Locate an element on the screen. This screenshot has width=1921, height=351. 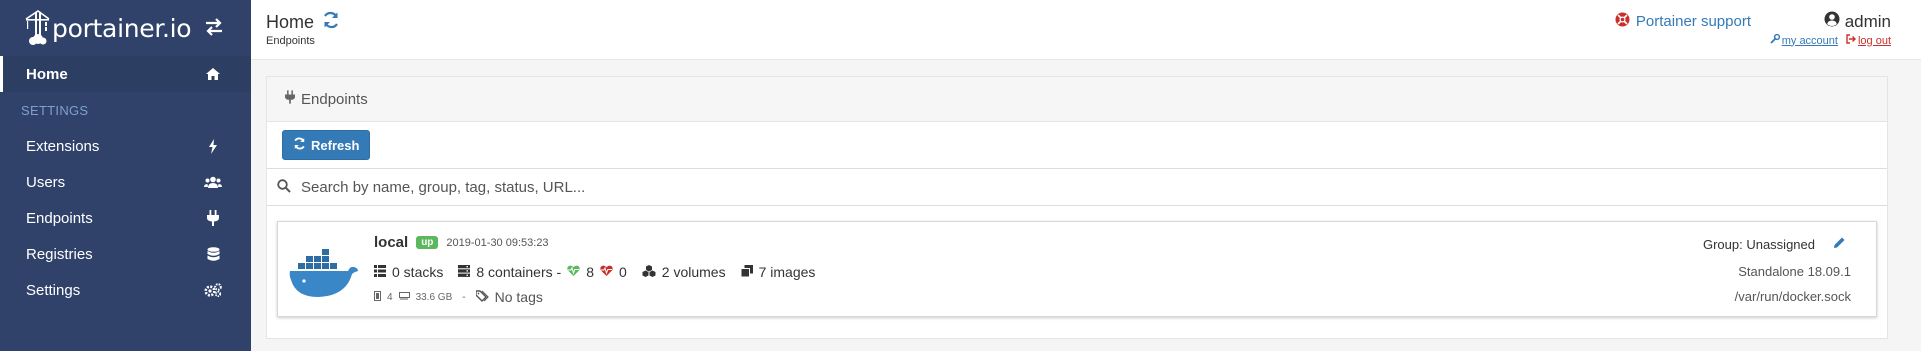
sidebar-item-users: Users is located at coordinates (125, 182).